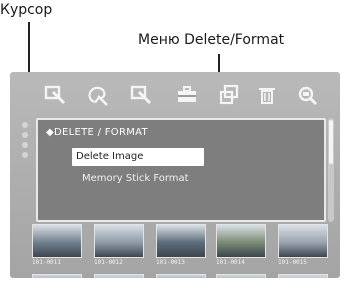  Describe the element at coordinates (331, 142) in the screenshot. I see `scrollbar-thumb` at that location.